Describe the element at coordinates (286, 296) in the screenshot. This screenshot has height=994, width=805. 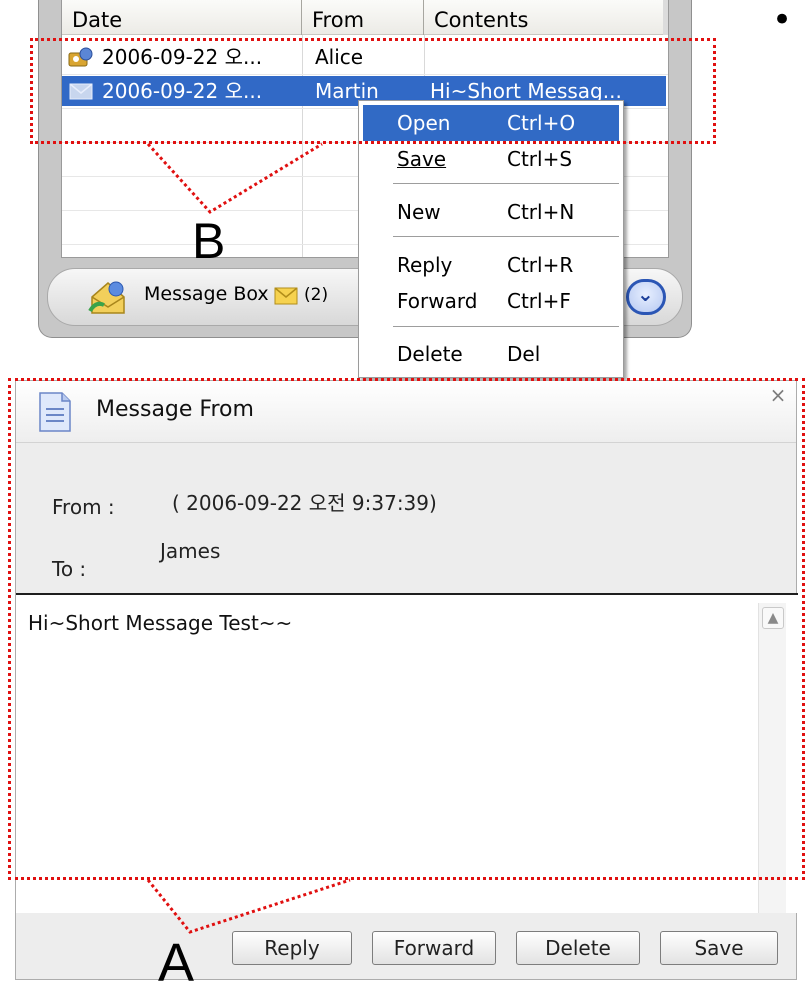
I see `mail-icon` at that location.